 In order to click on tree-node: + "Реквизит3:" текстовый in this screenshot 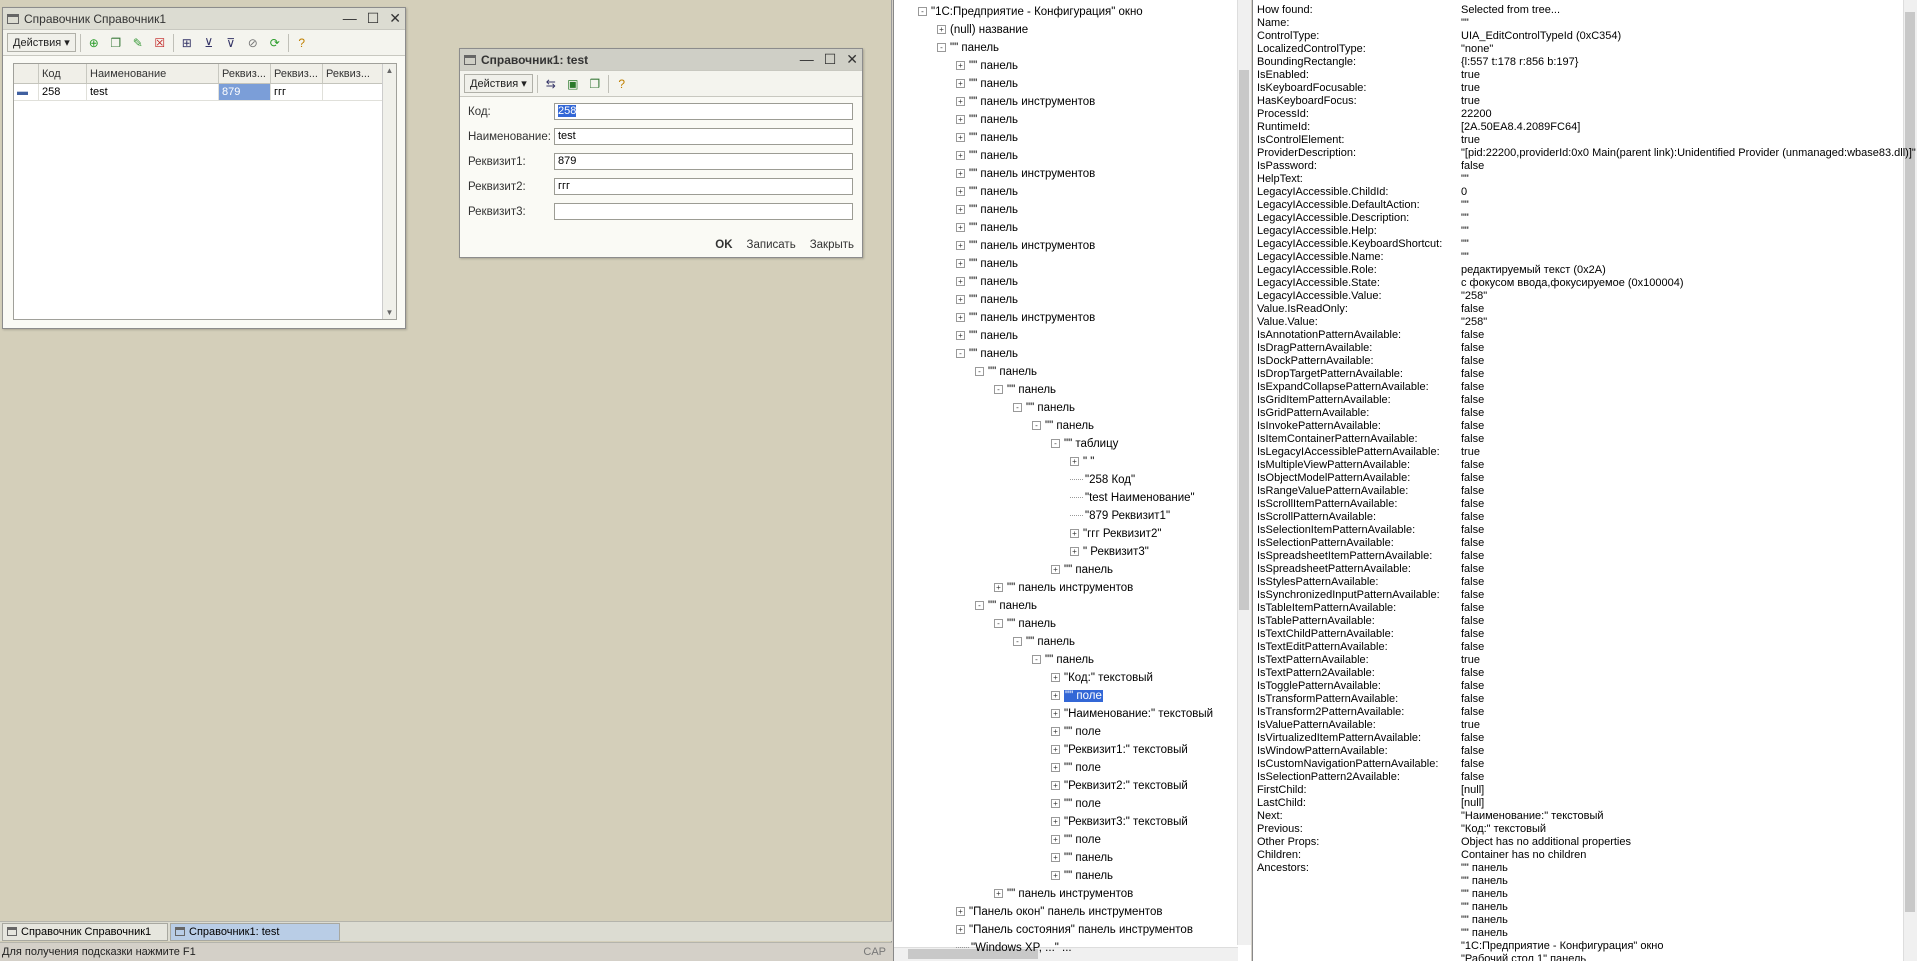, I will do `click(1119, 822)`.